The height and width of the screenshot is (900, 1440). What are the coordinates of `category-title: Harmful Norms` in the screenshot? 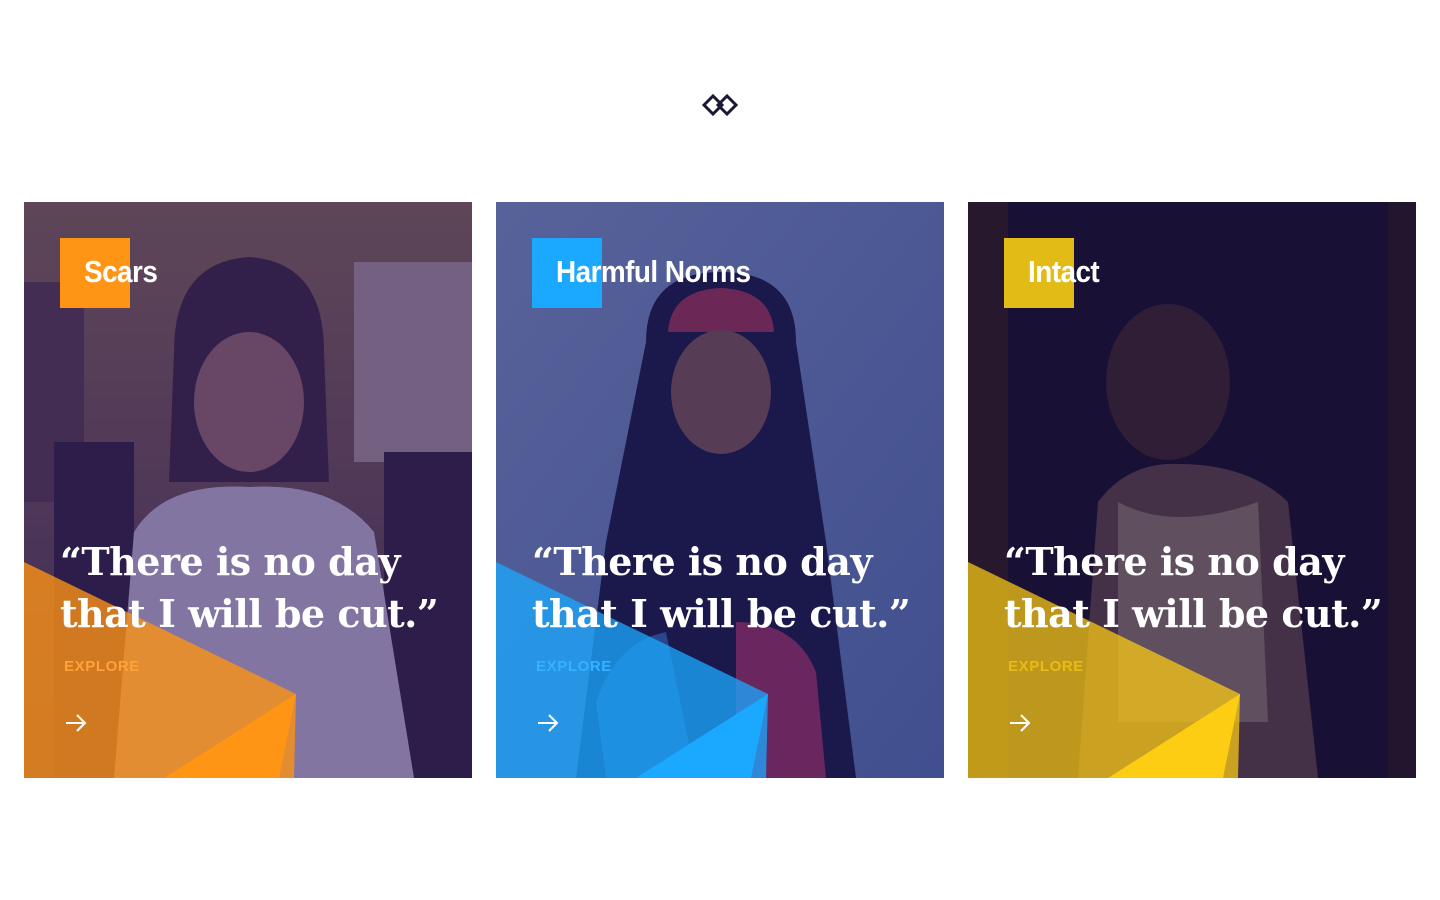 It's located at (653, 271).